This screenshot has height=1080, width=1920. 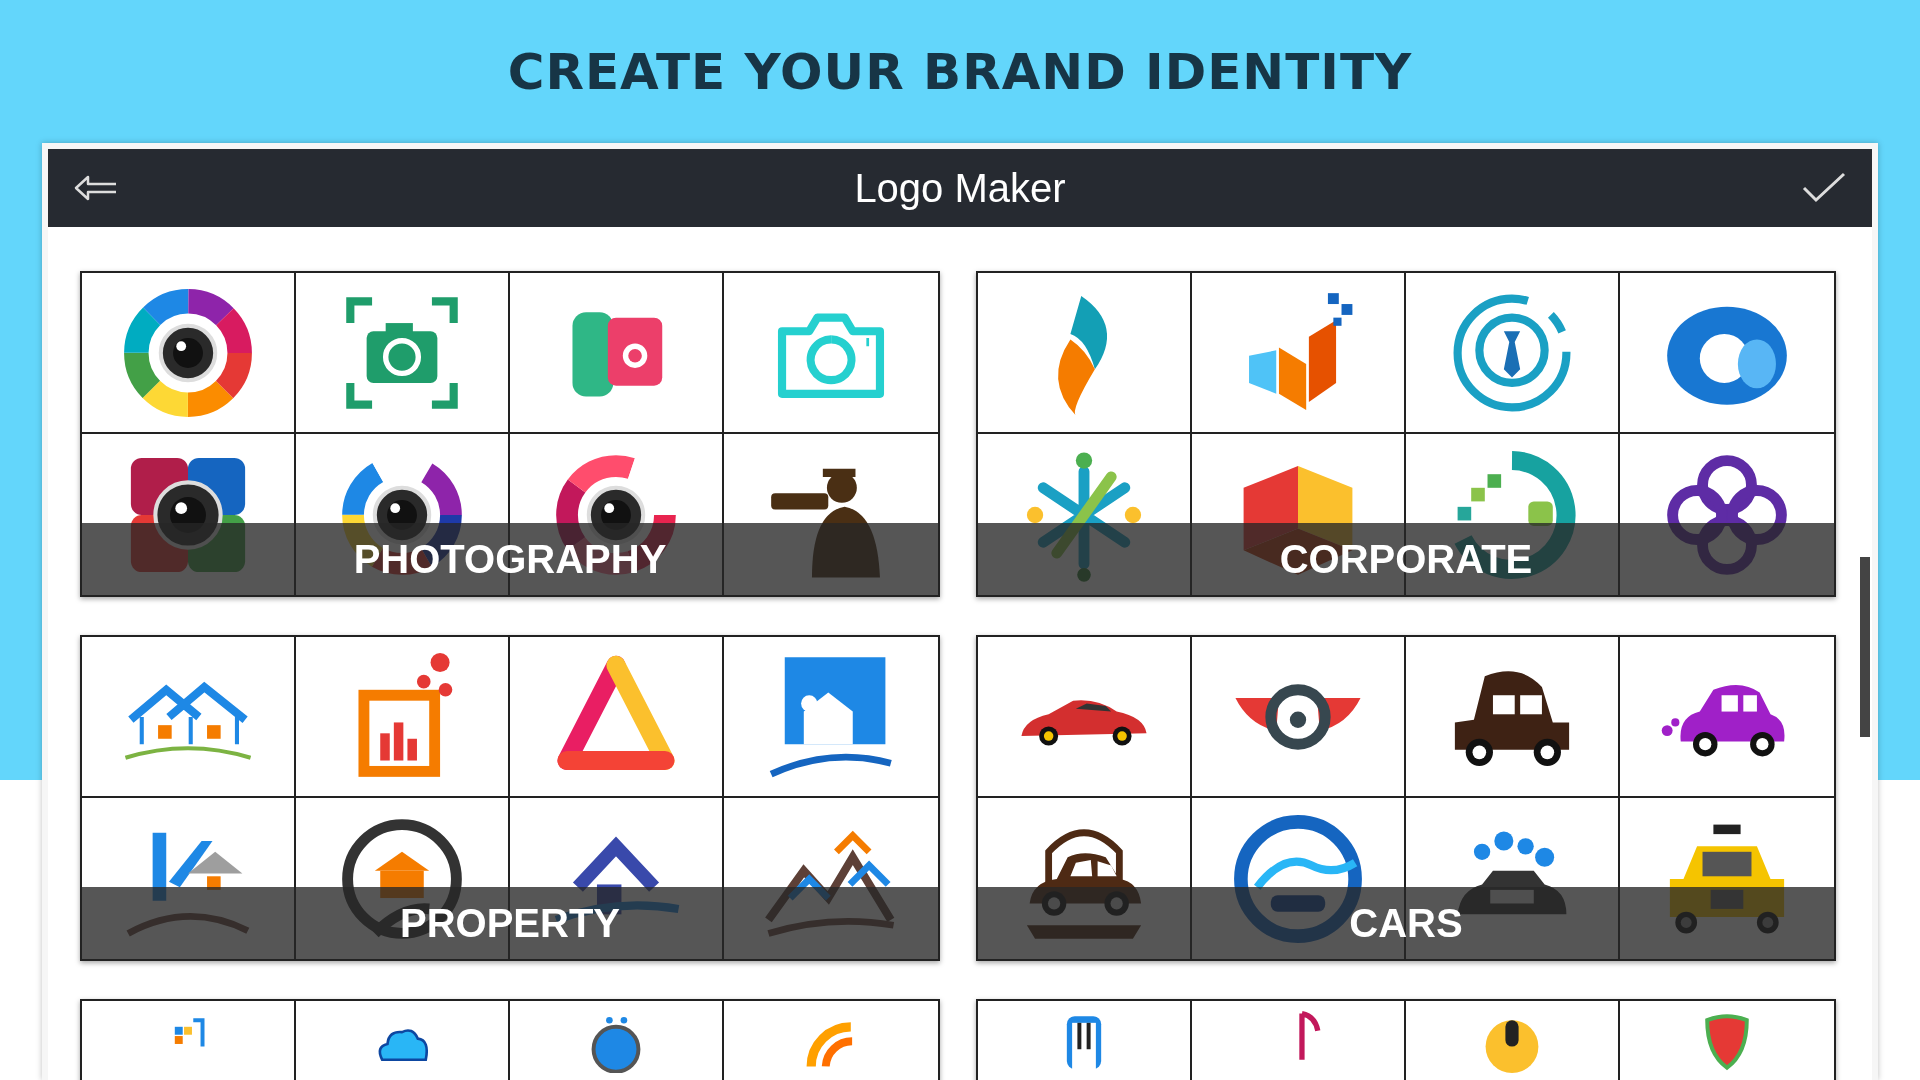 What do you see at coordinates (1406, 434) in the screenshot?
I see `category-card: CORPORATE` at bounding box center [1406, 434].